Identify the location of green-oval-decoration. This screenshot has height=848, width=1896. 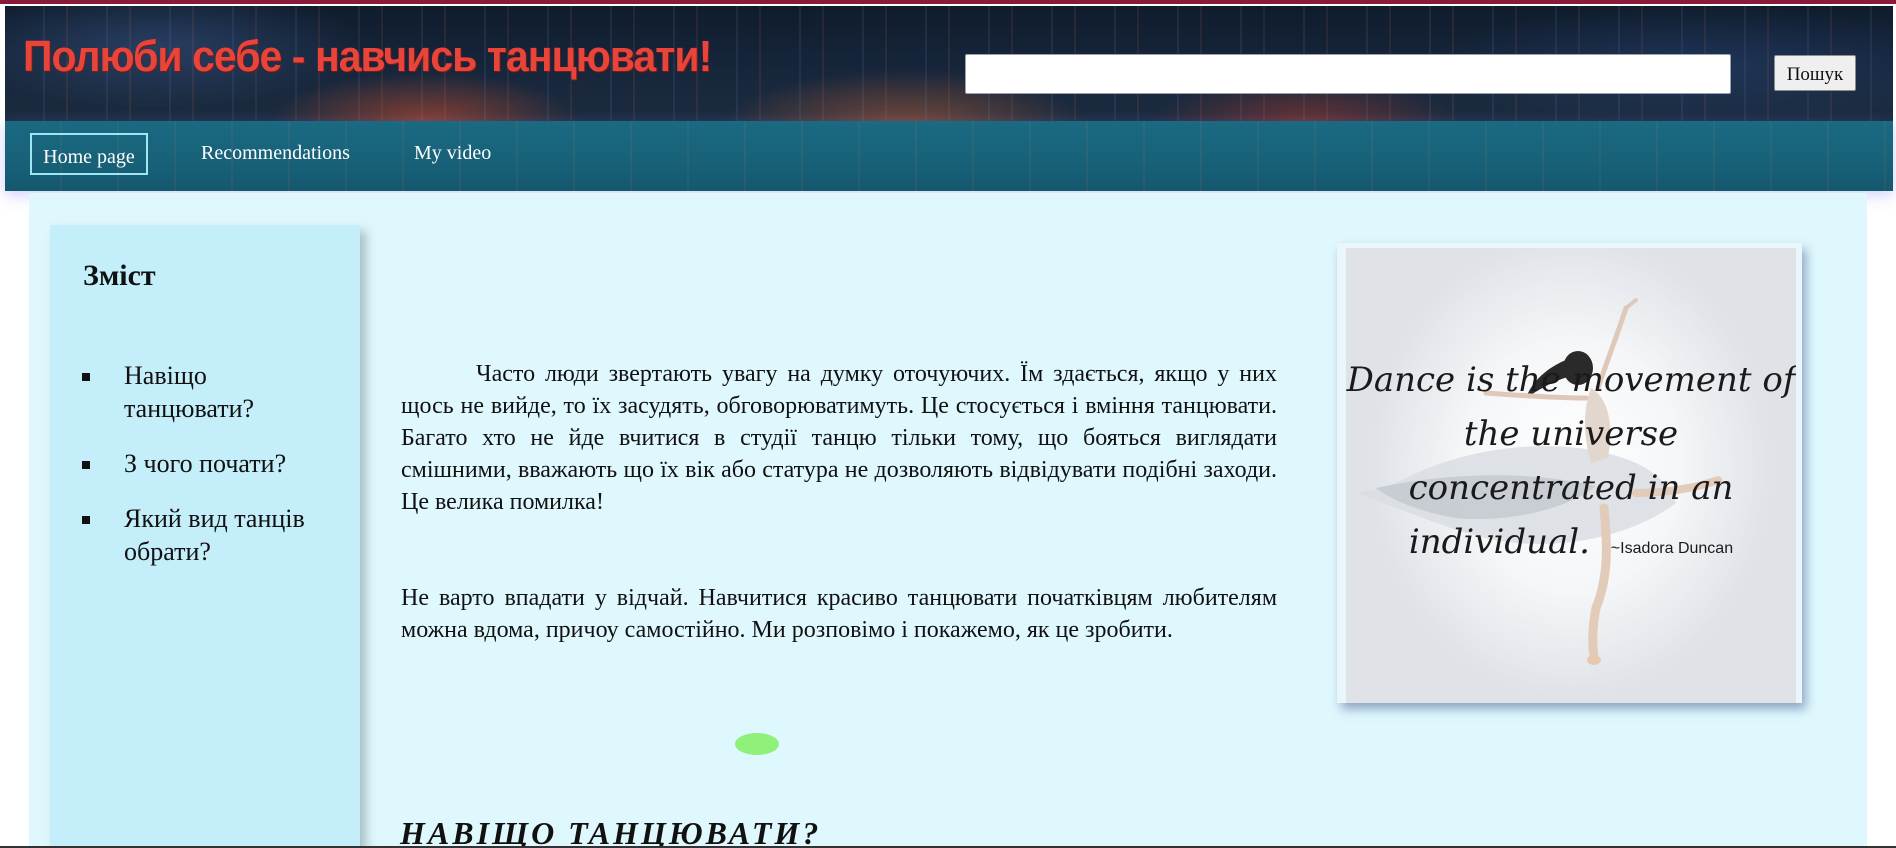
(757, 744).